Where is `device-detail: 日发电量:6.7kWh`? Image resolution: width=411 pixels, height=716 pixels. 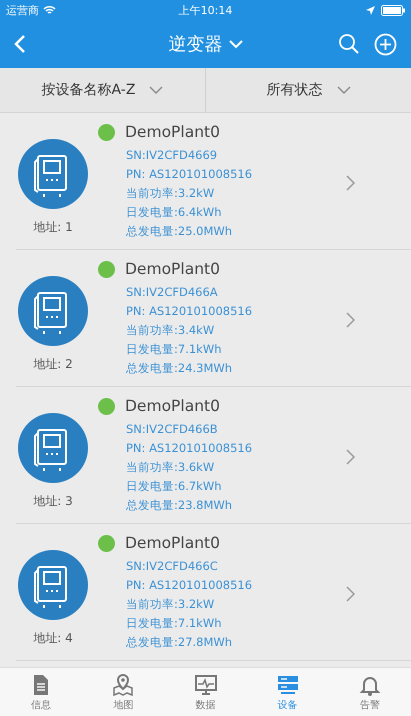
device-detail: 日发电量:6.7kWh is located at coordinates (174, 486).